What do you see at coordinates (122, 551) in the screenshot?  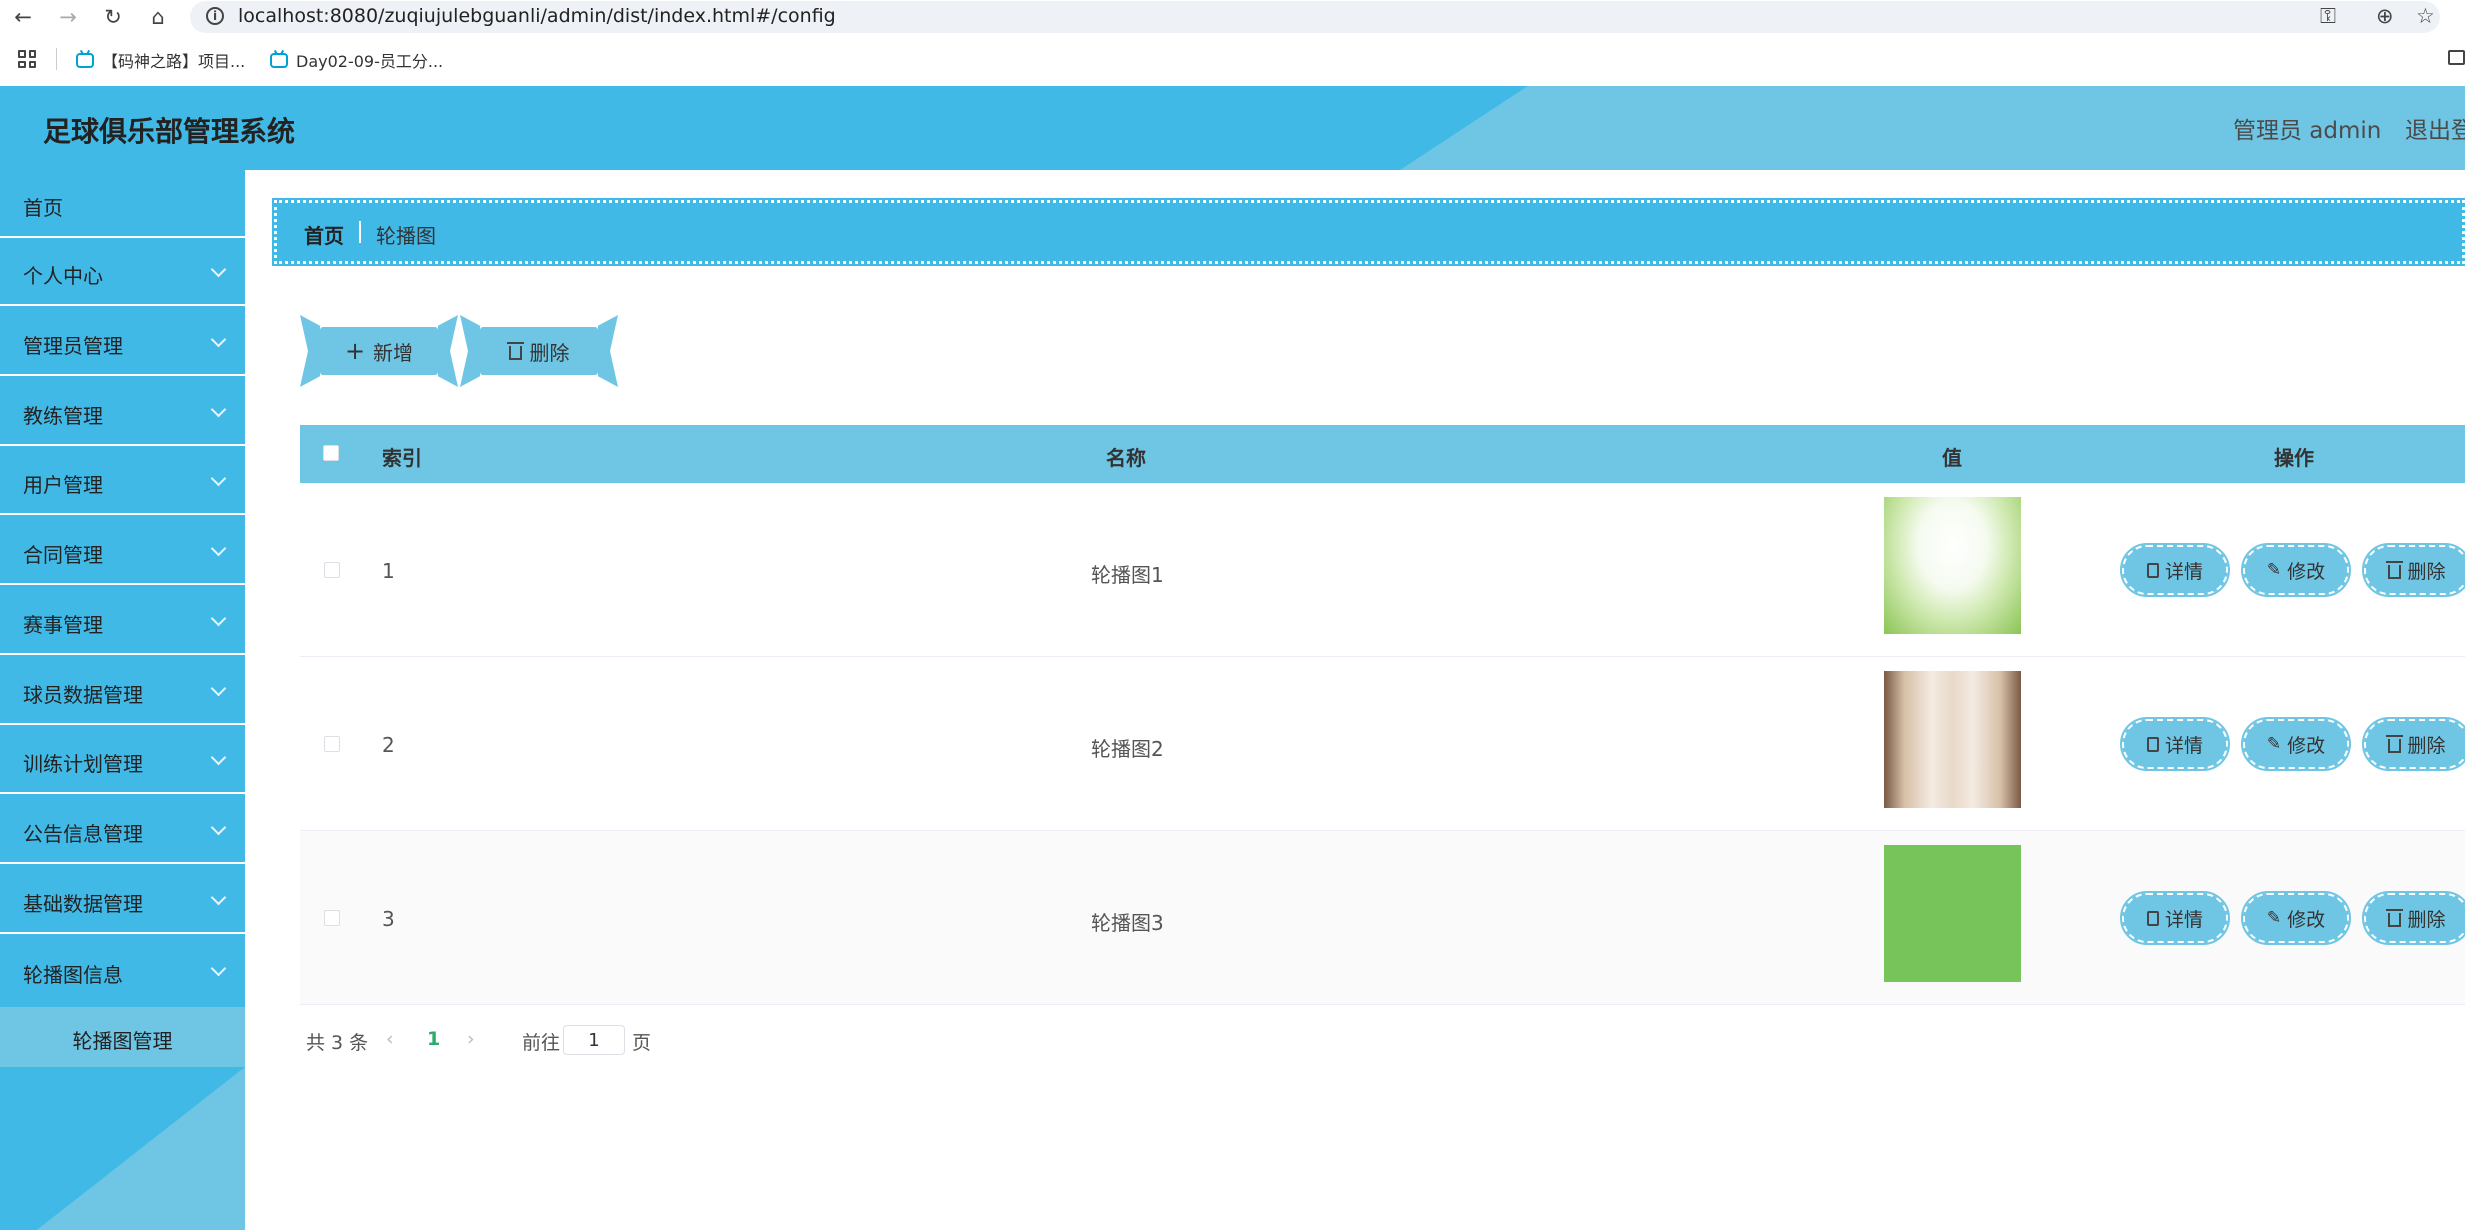 I see `sidebar-item-contract-management: 合同管理` at bounding box center [122, 551].